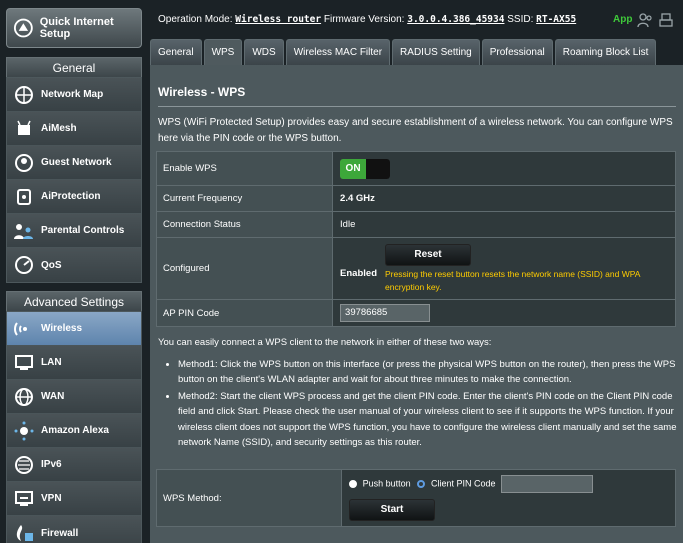 This screenshot has height=543, width=683. I want to click on vpn-icon, so click(24, 499).